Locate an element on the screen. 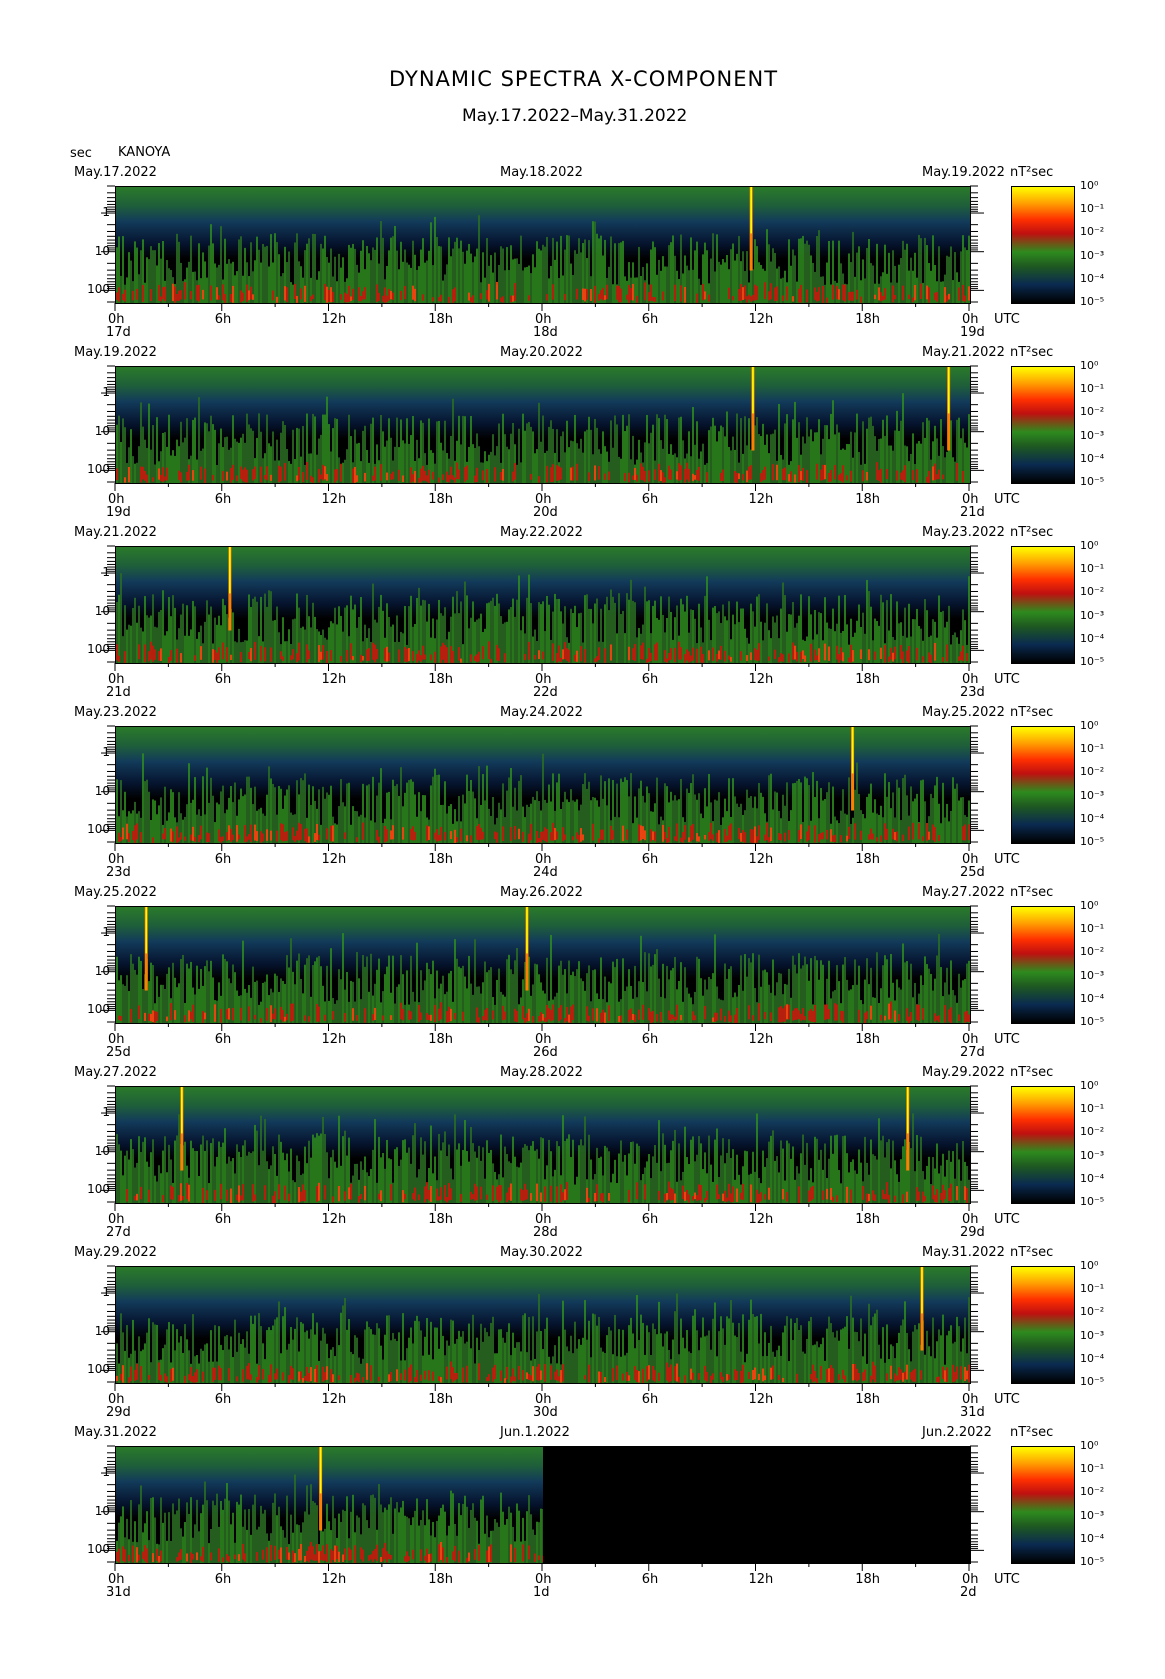 Image resolution: width=1165 pixels, height=1679 pixels. x-tick-label: 12h is located at coordinates (761, 1039).